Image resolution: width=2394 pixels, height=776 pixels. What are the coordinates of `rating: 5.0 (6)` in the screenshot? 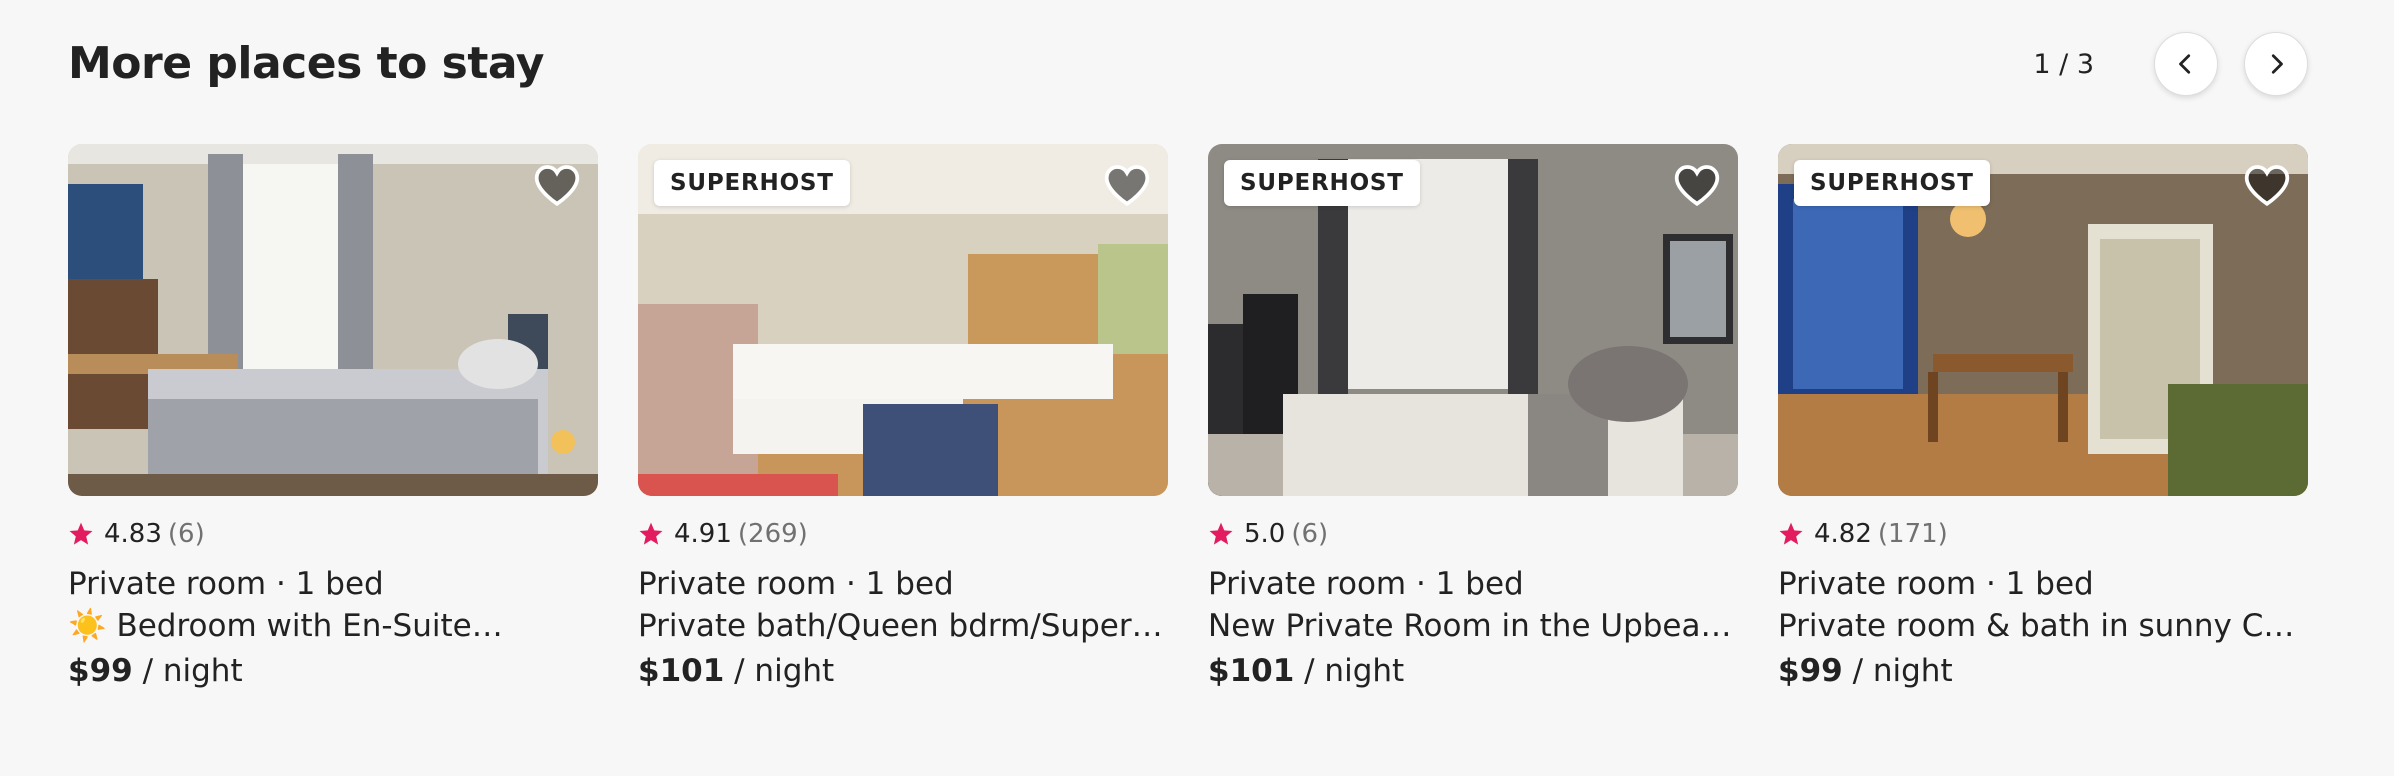 It's located at (1473, 534).